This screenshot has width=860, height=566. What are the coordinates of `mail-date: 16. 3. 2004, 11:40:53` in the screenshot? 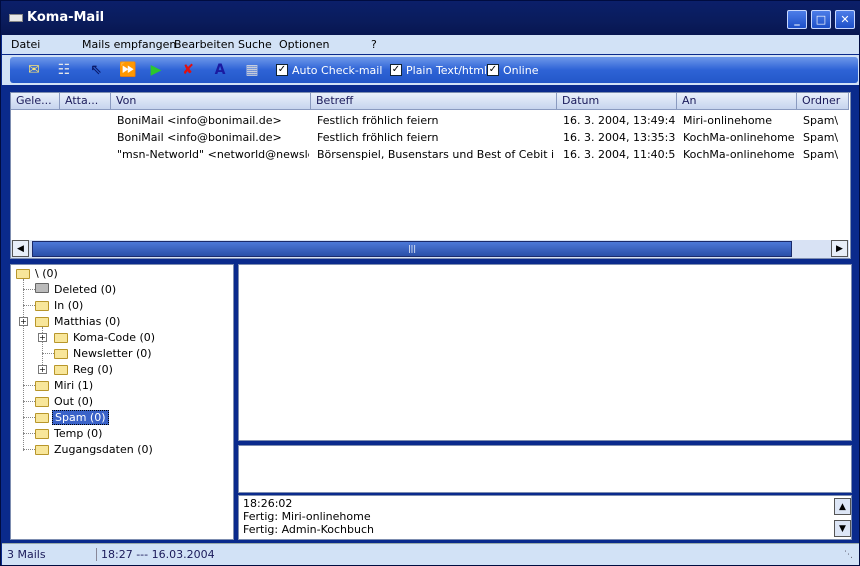 It's located at (619, 154).